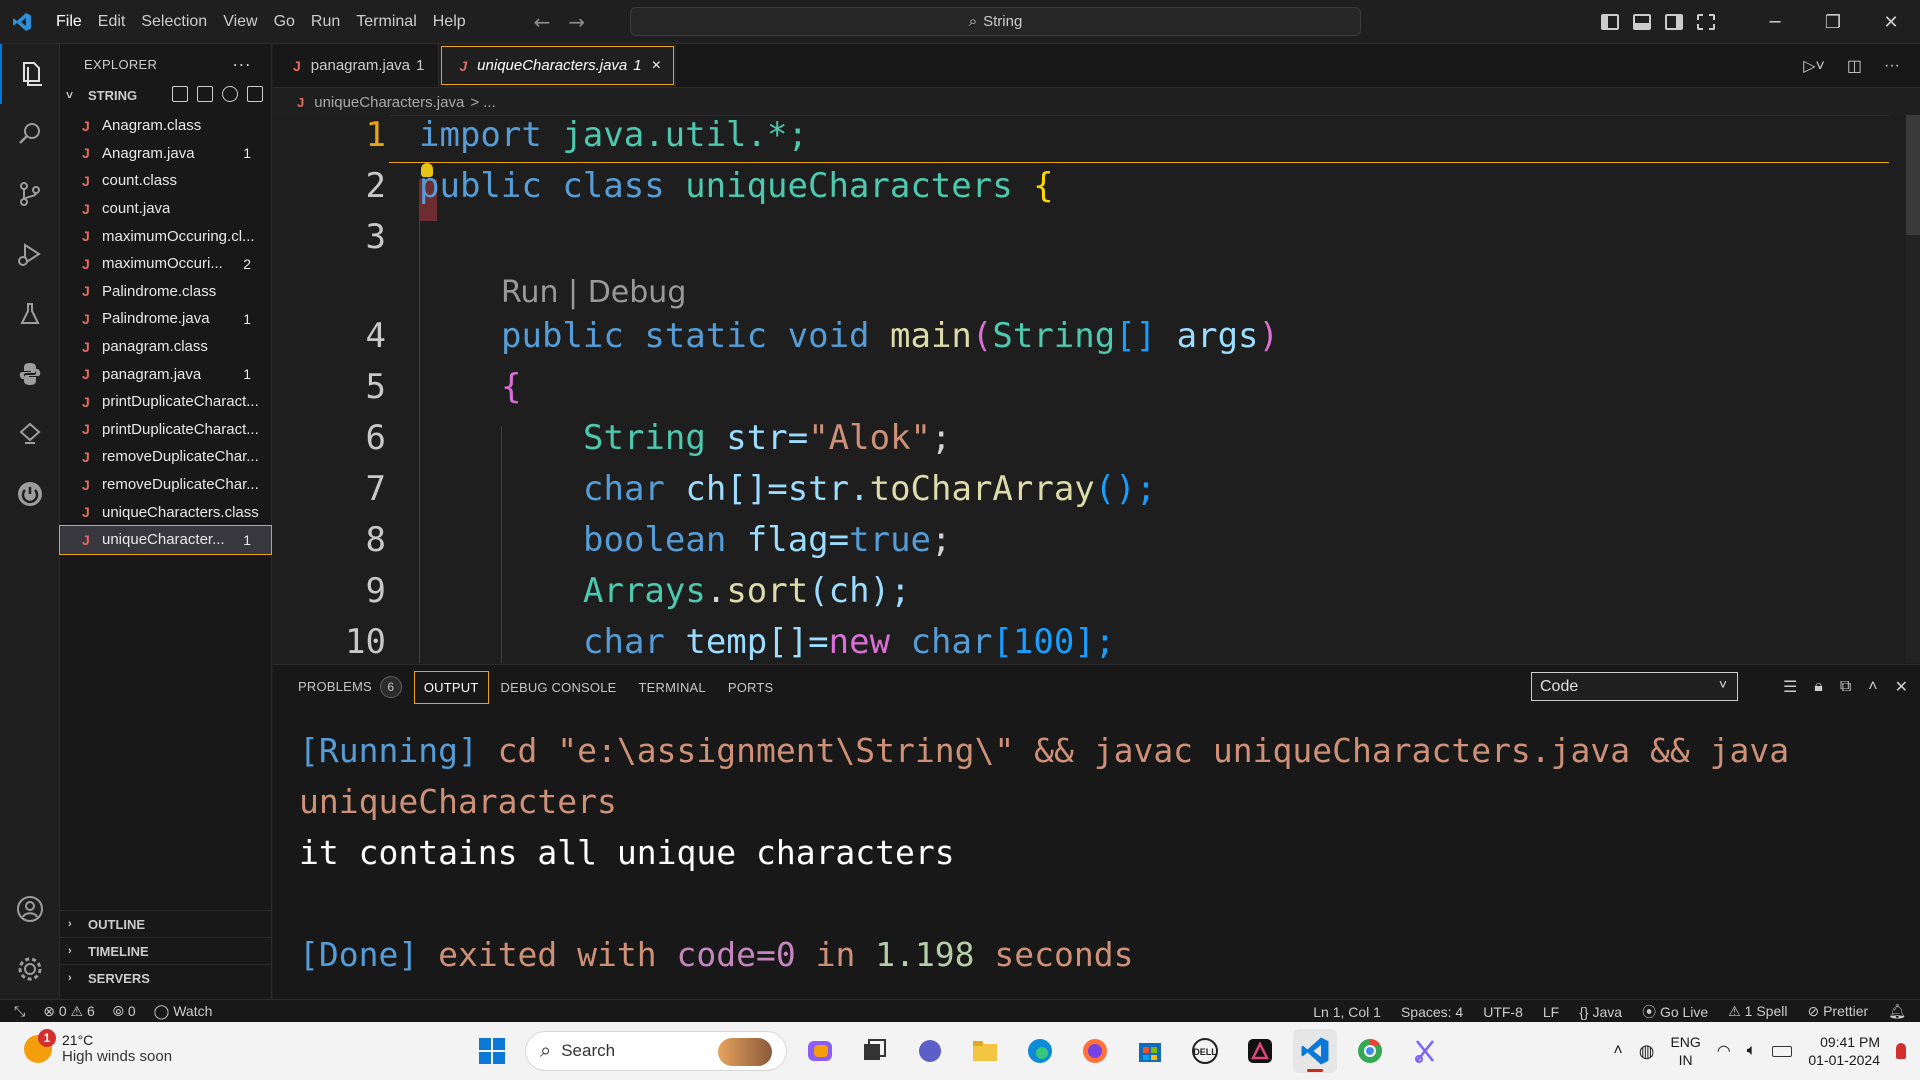 This screenshot has height=1080, width=1920. Describe the element at coordinates (30, 134) in the screenshot. I see `search-icon` at that location.